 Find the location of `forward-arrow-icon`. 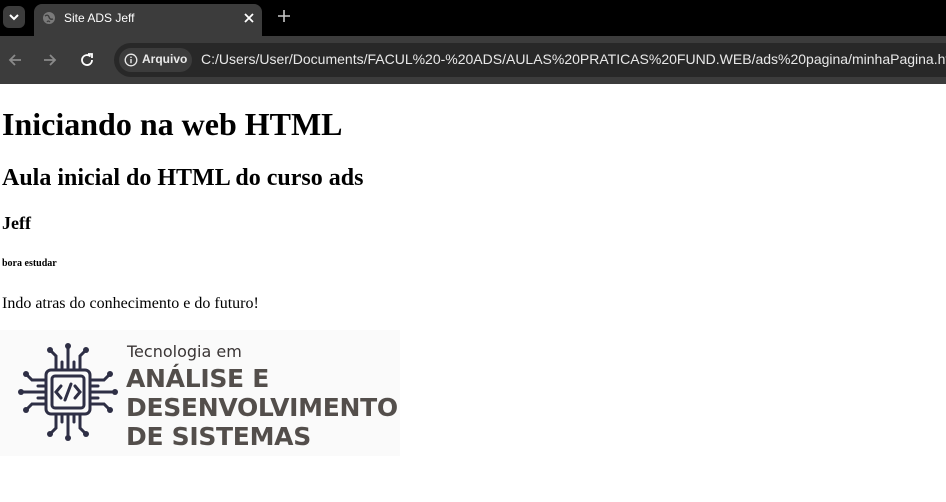

forward-arrow-icon is located at coordinates (50, 60).